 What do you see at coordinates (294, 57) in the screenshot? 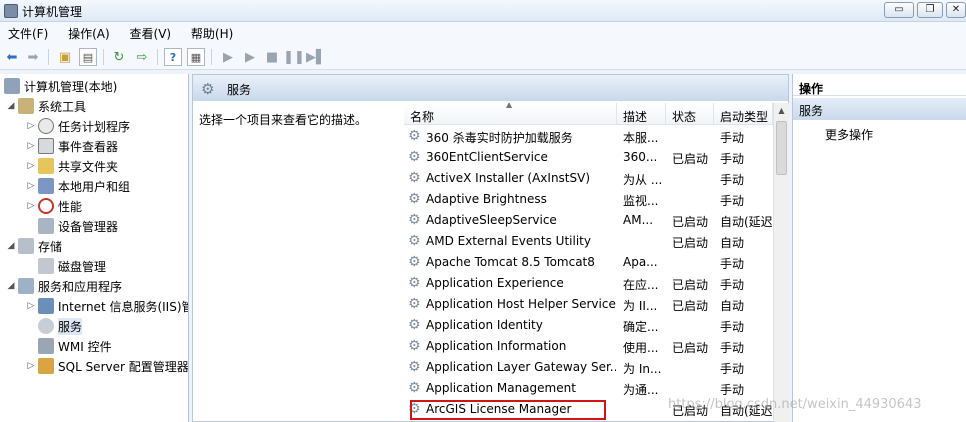
I see `pause-icon: ❚❚` at bounding box center [294, 57].